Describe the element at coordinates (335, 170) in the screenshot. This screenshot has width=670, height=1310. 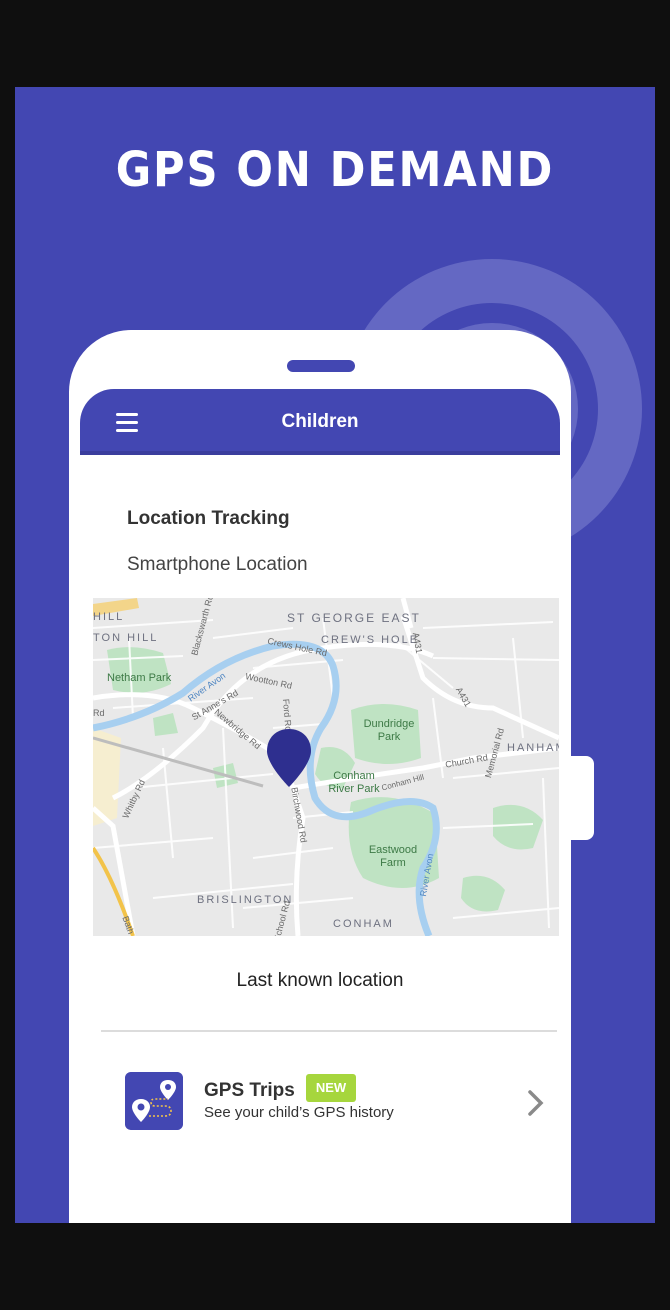
I see `headline: GPS ON DEMAND` at that location.